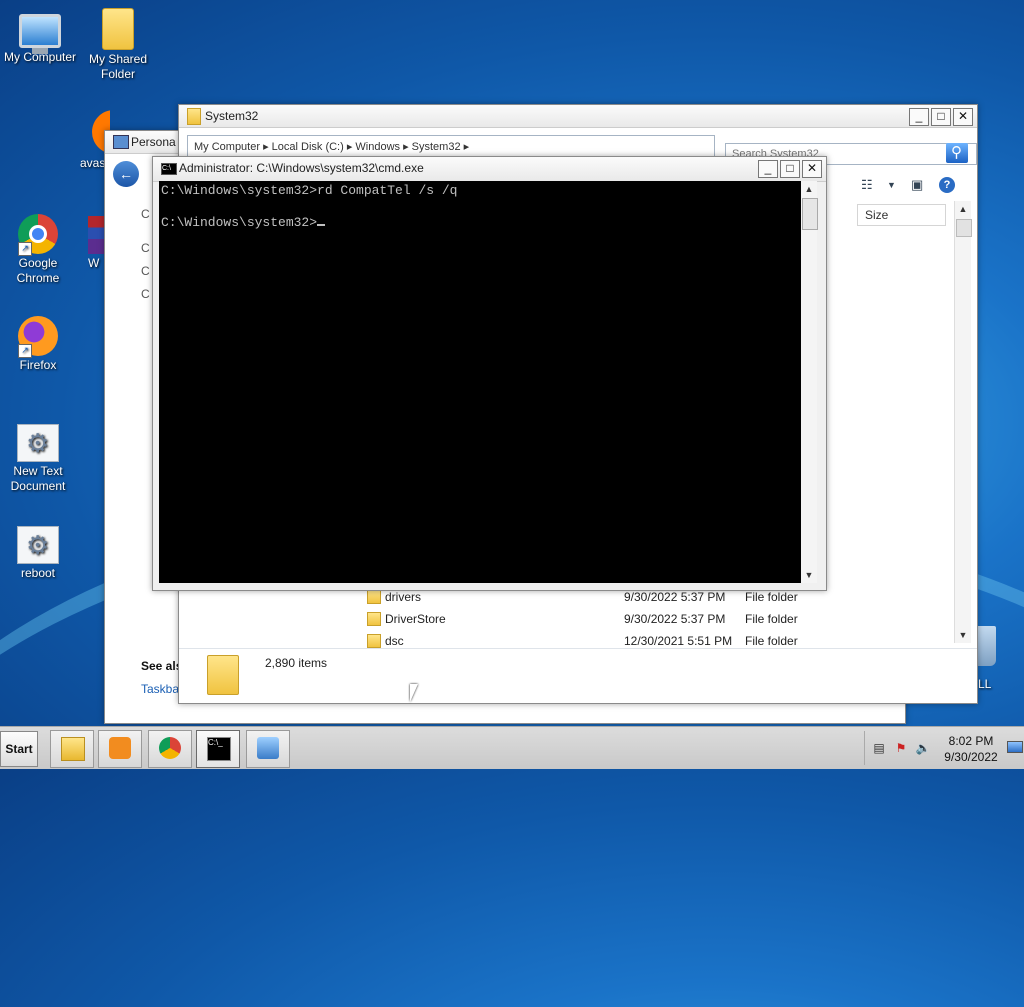 The width and height of the screenshot is (1024, 1007). What do you see at coordinates (394, 641) in the screenshot?
I see `file-name: dsc` at bounding box center [394, 641].